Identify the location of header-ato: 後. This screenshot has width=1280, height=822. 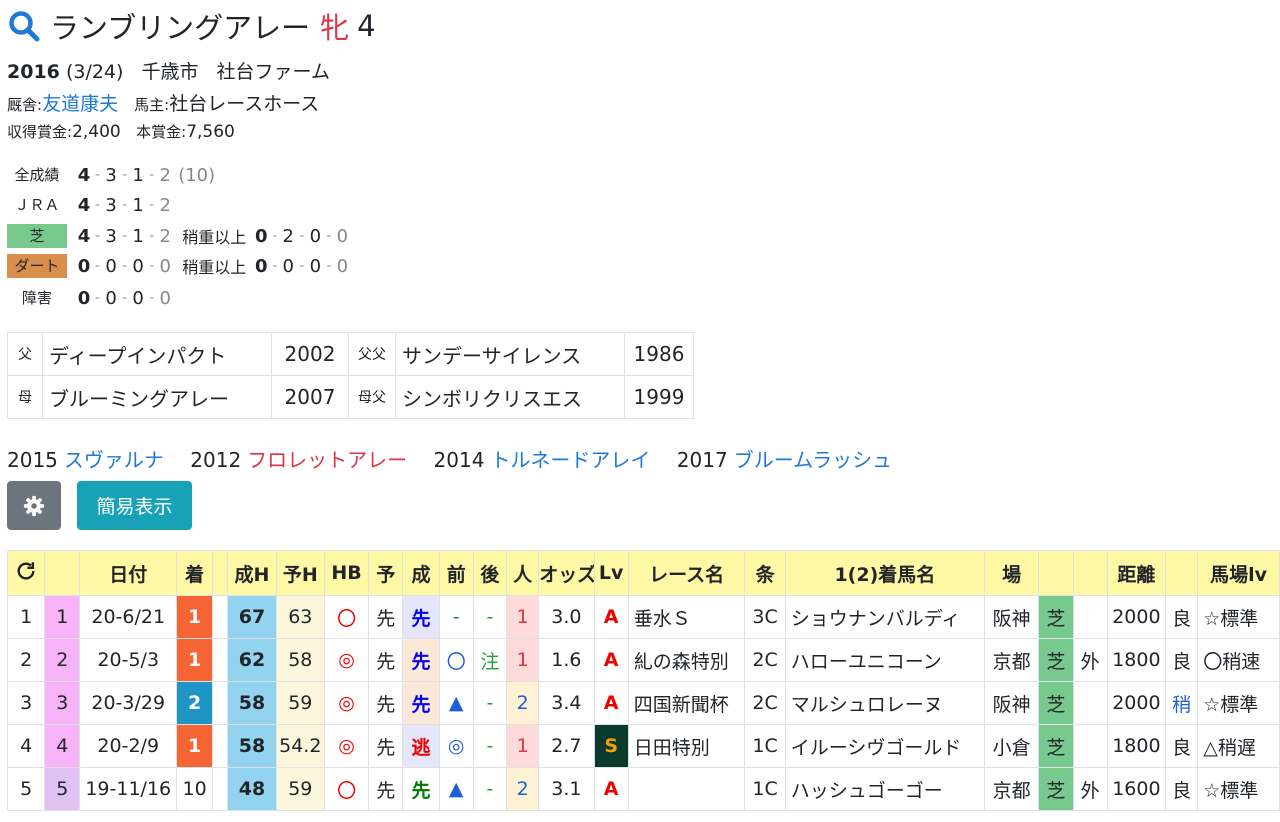
(490, 573).